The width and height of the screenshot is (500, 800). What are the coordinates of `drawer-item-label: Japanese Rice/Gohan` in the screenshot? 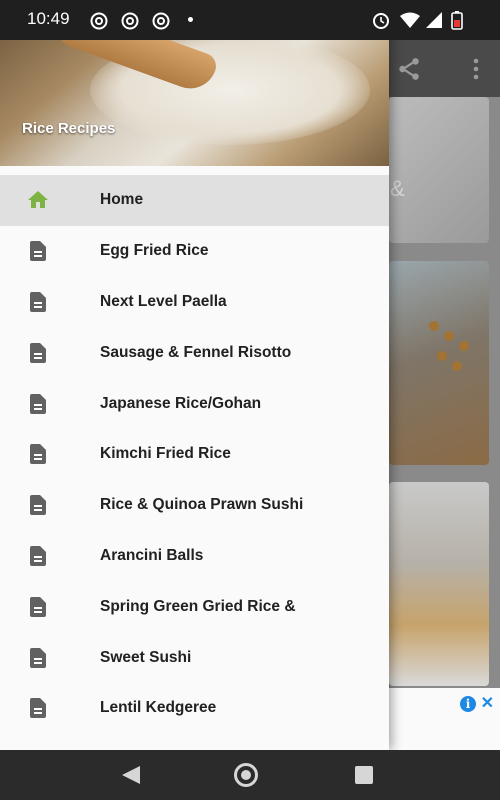 It's located at (181, 403).